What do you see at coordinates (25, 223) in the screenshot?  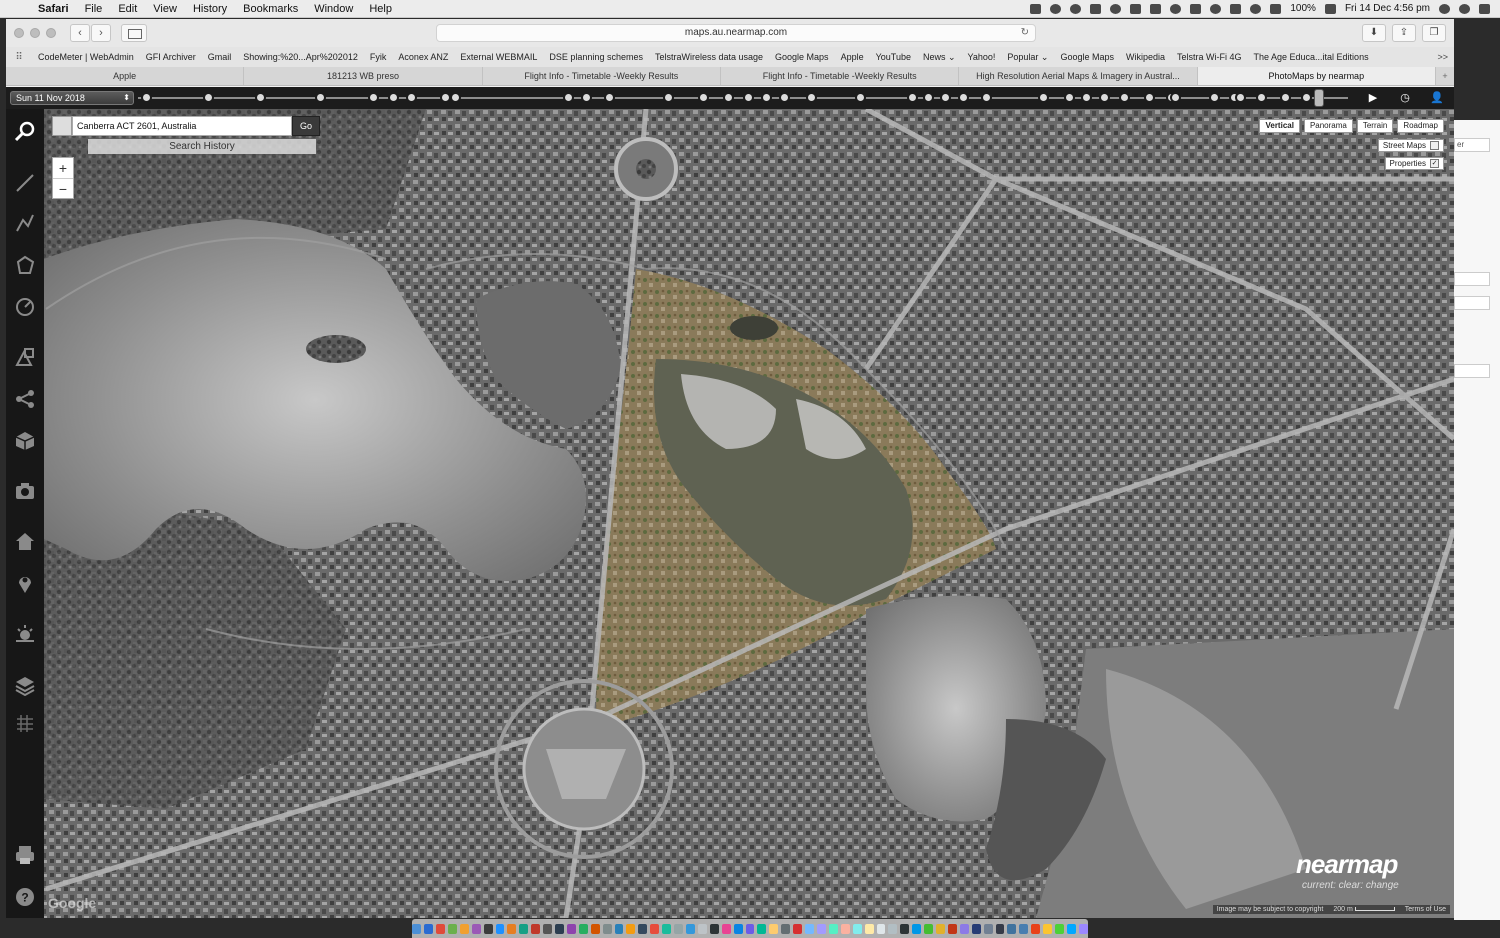 I see `polyline-icon` at bounding box center [25, 223].